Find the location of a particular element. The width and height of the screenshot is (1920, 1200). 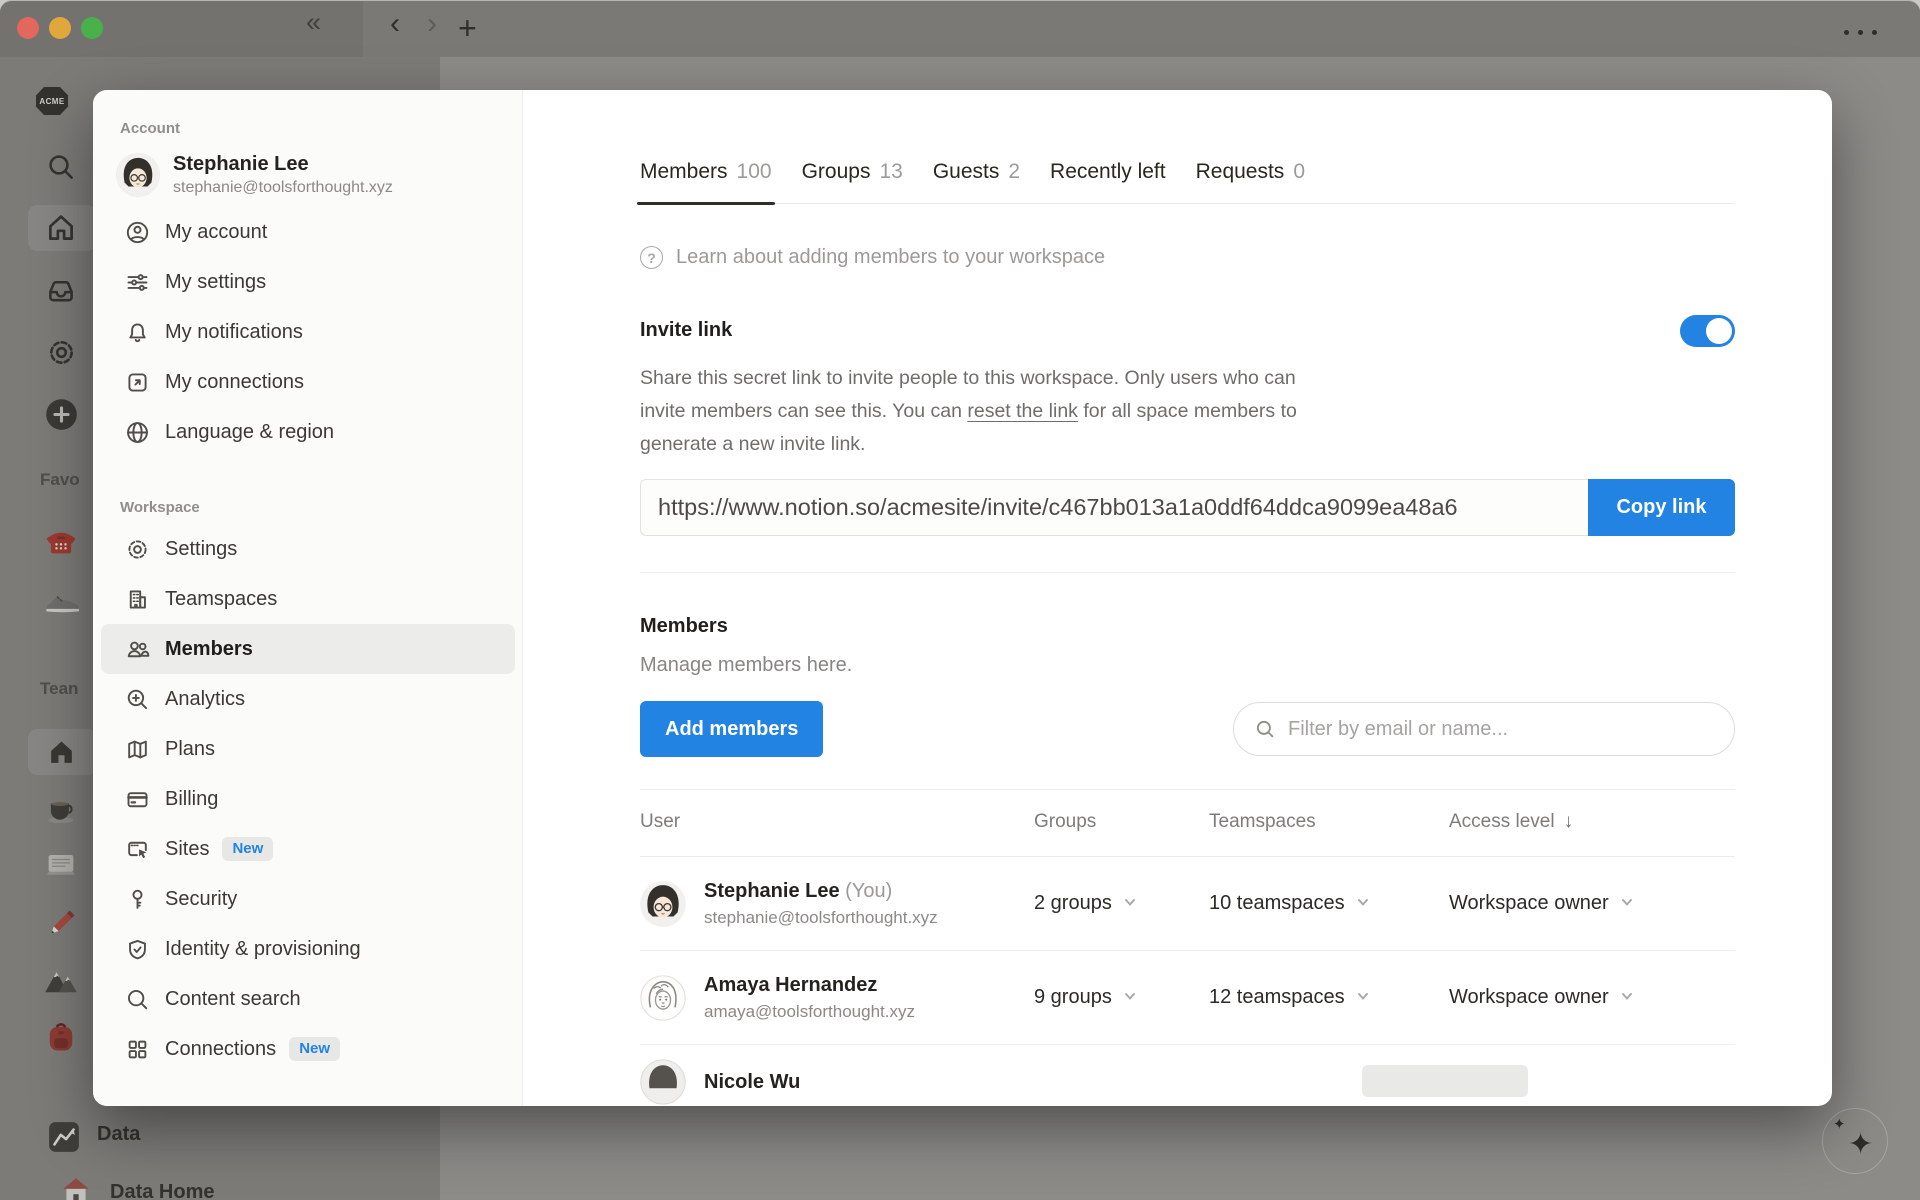

magnifier-plus-icon is located at coordinates (137, 699).